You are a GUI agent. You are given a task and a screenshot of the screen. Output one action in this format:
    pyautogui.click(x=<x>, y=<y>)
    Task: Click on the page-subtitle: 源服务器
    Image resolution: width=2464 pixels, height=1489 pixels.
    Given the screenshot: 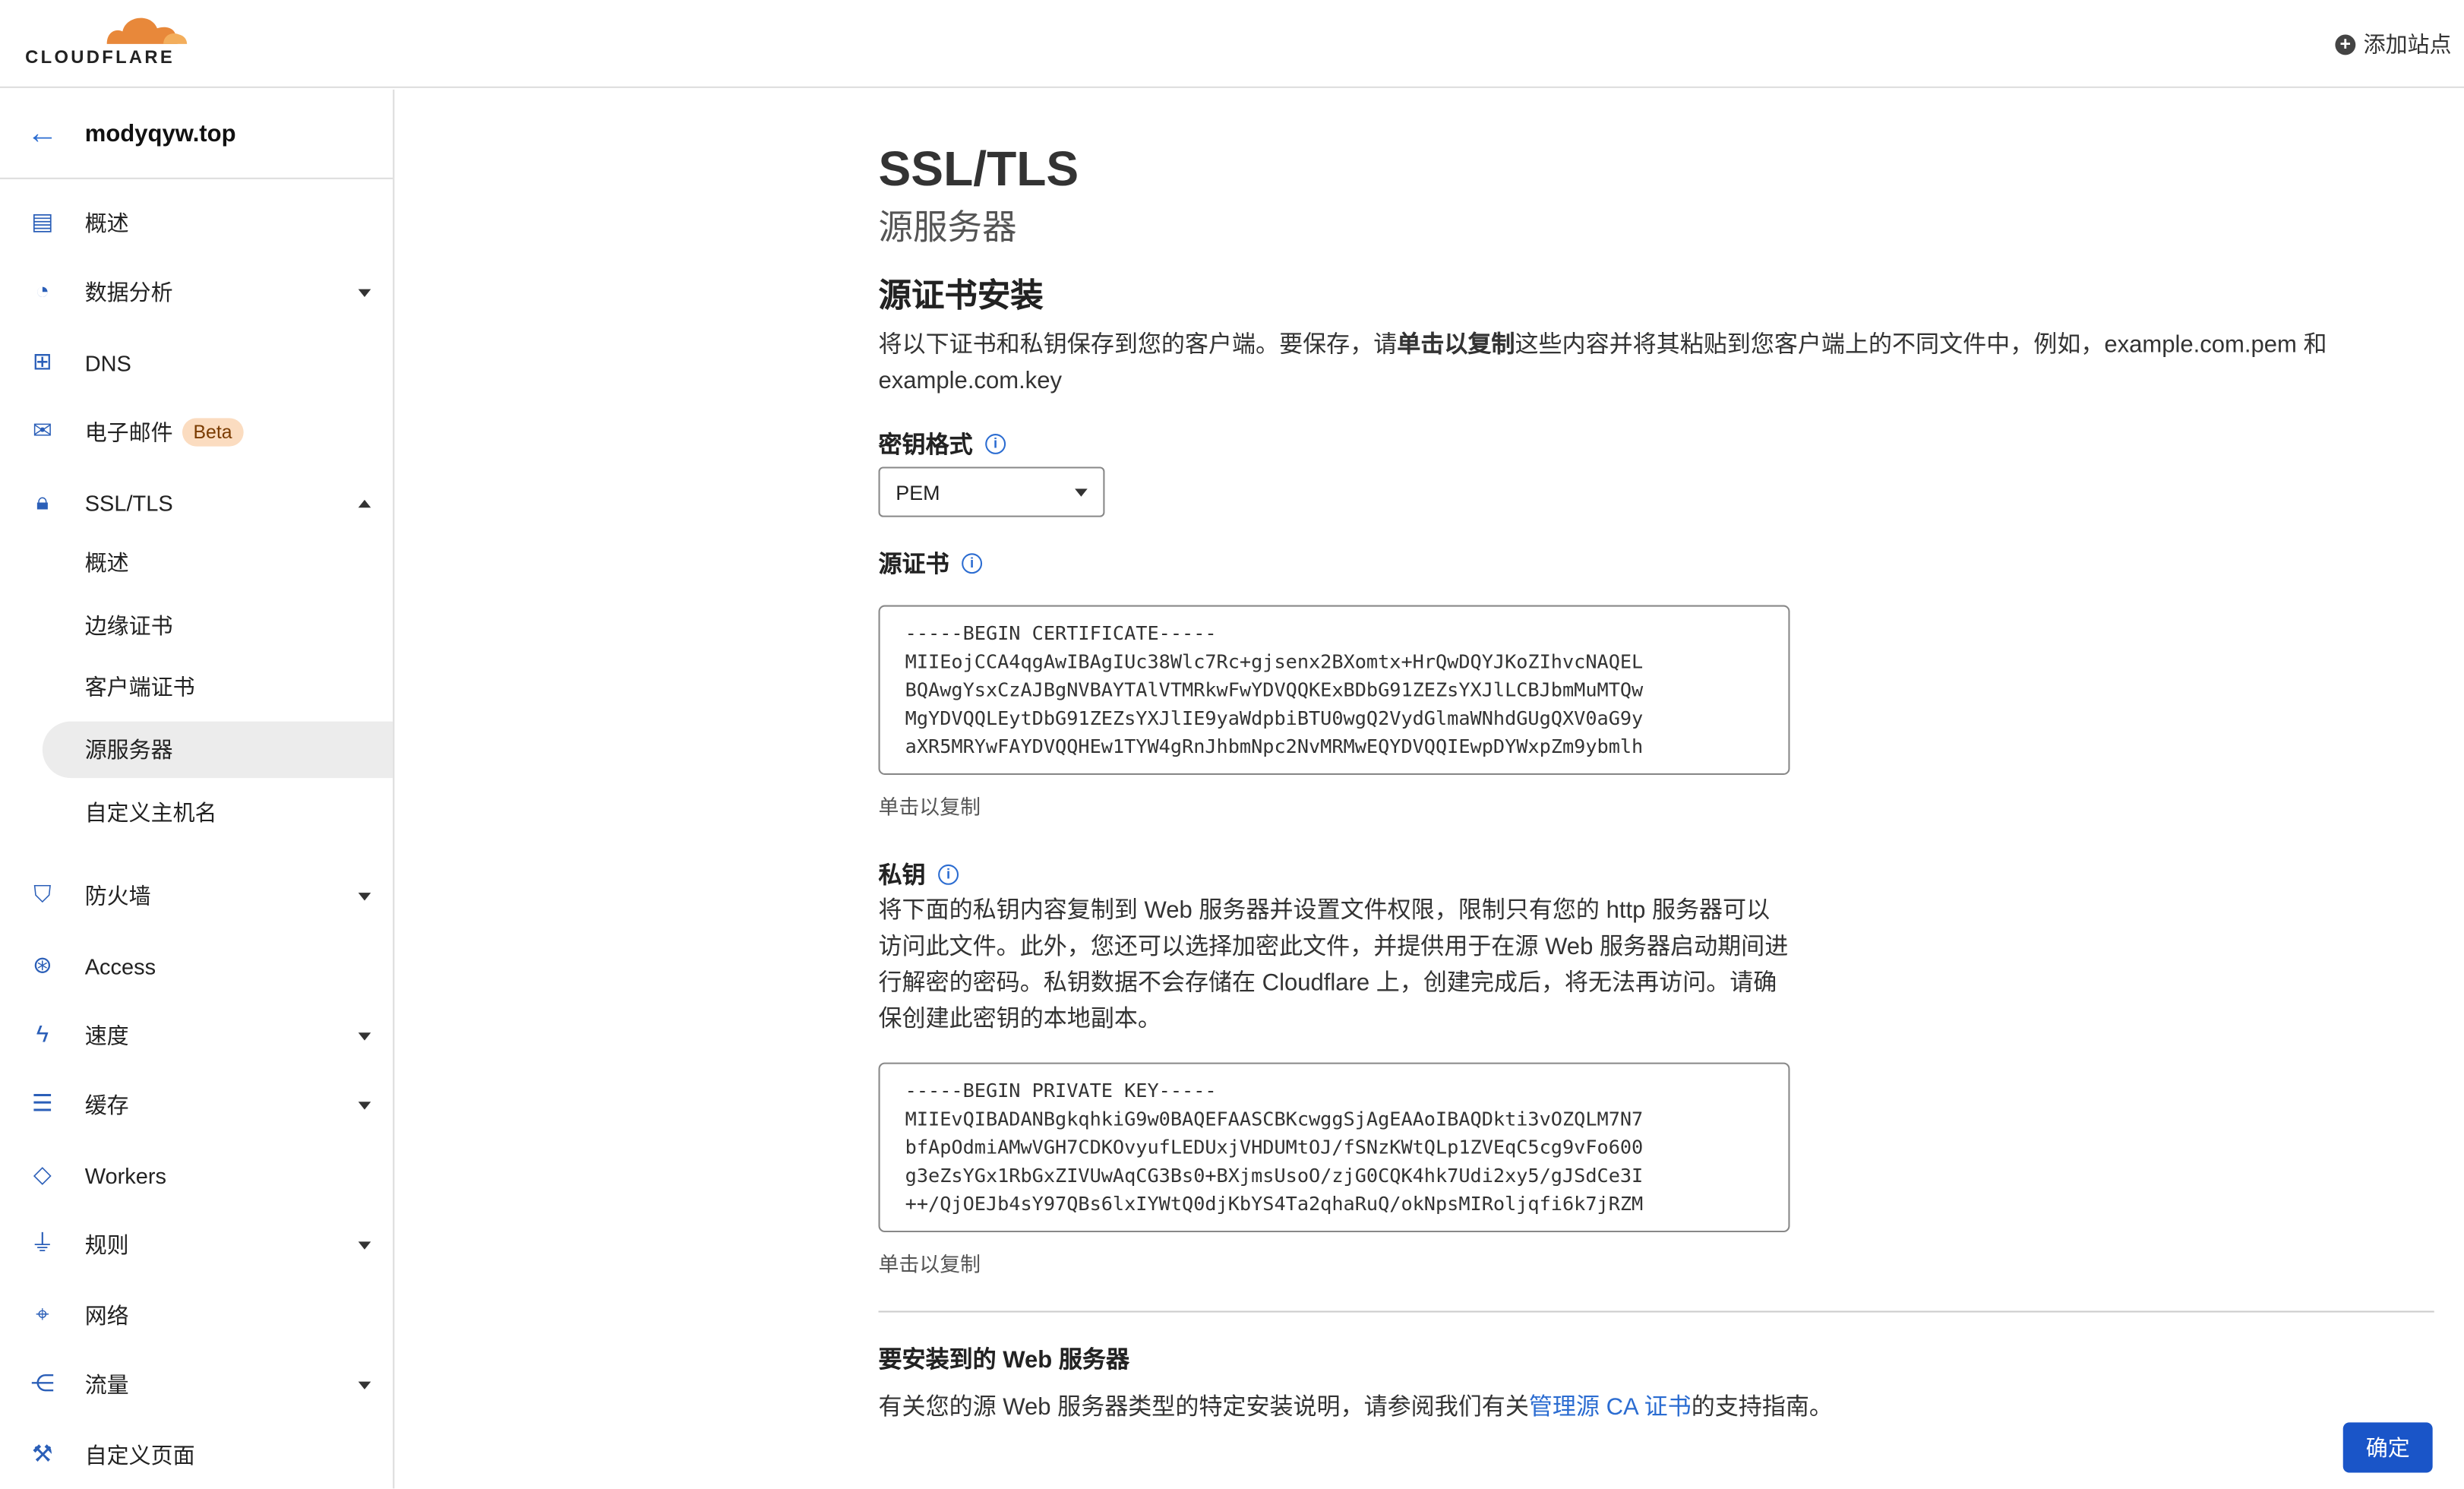 What is the action you would take?
    pyautogui.click(x=947, y=227)
    